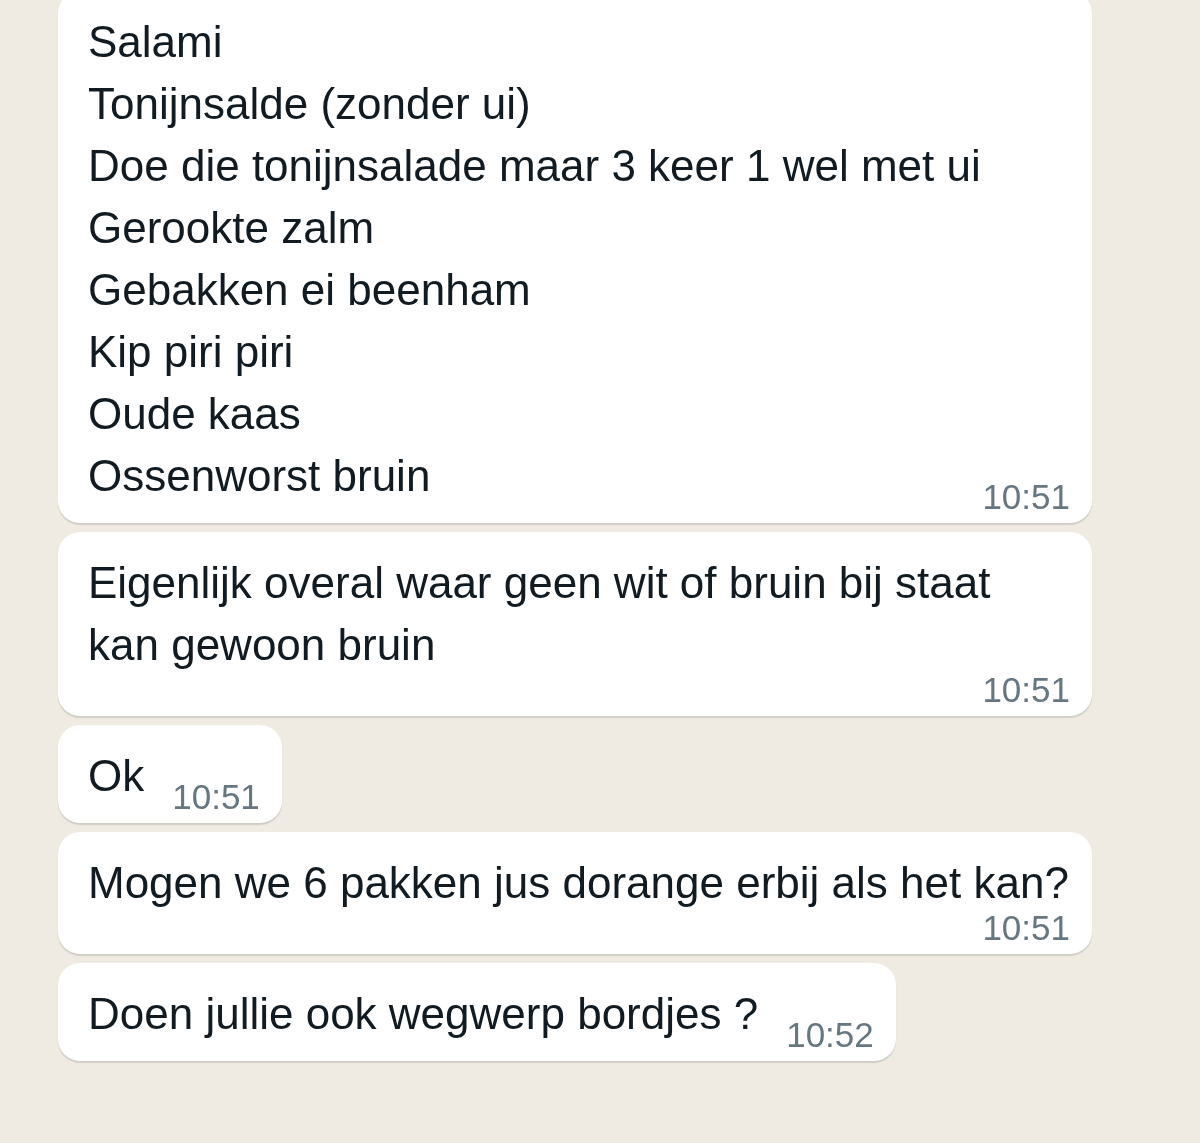 The width and height of the screenshot is (1200, 1143). What do you see at coordinates (116, 776) in the screenshot?
I see `message-text: Ok` at bounding box center [116, 776].